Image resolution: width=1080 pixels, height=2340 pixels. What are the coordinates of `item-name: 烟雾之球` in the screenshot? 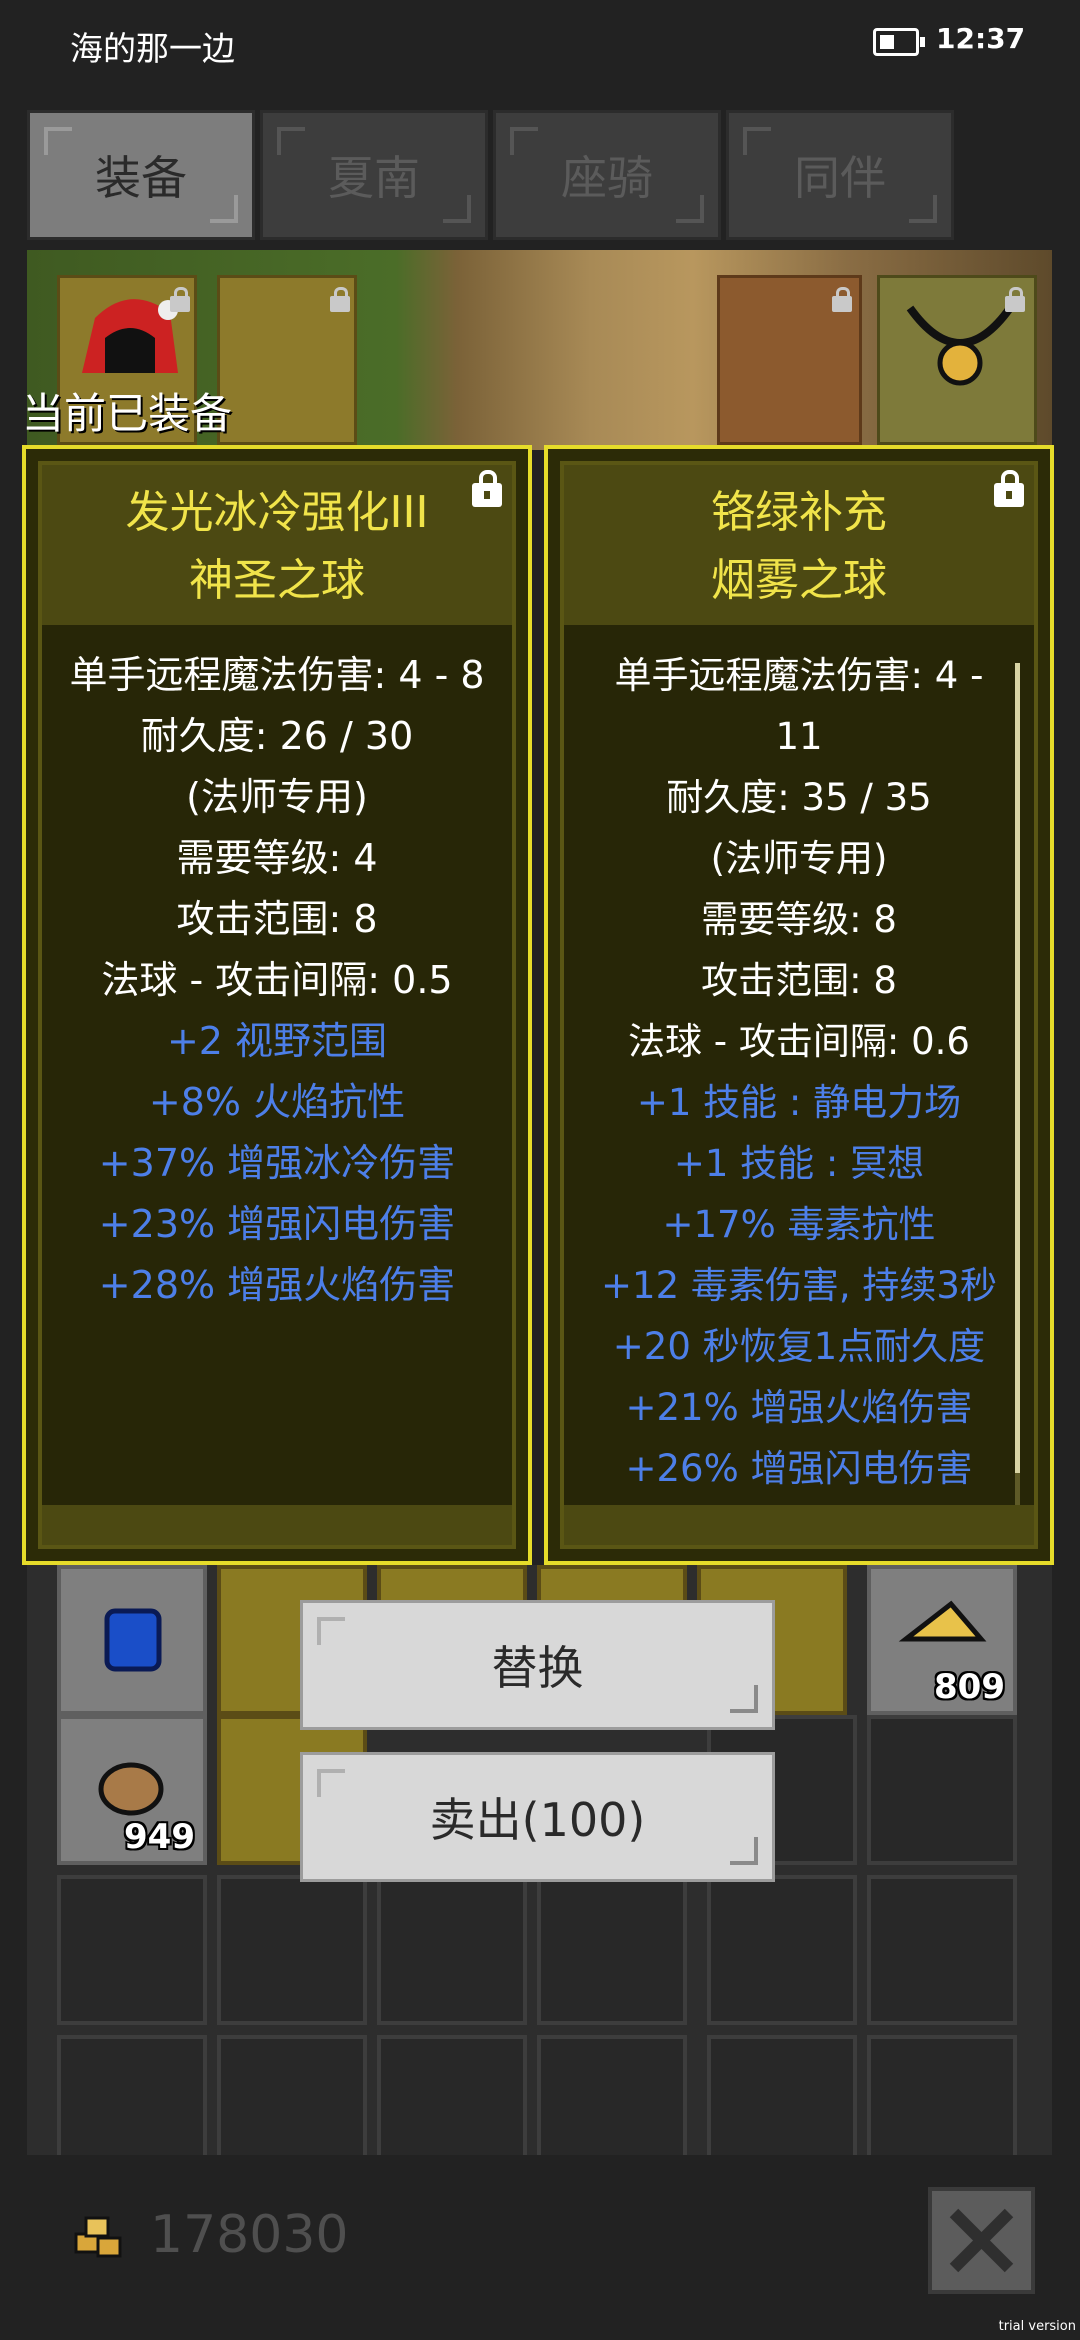 It's located at (799, 580).